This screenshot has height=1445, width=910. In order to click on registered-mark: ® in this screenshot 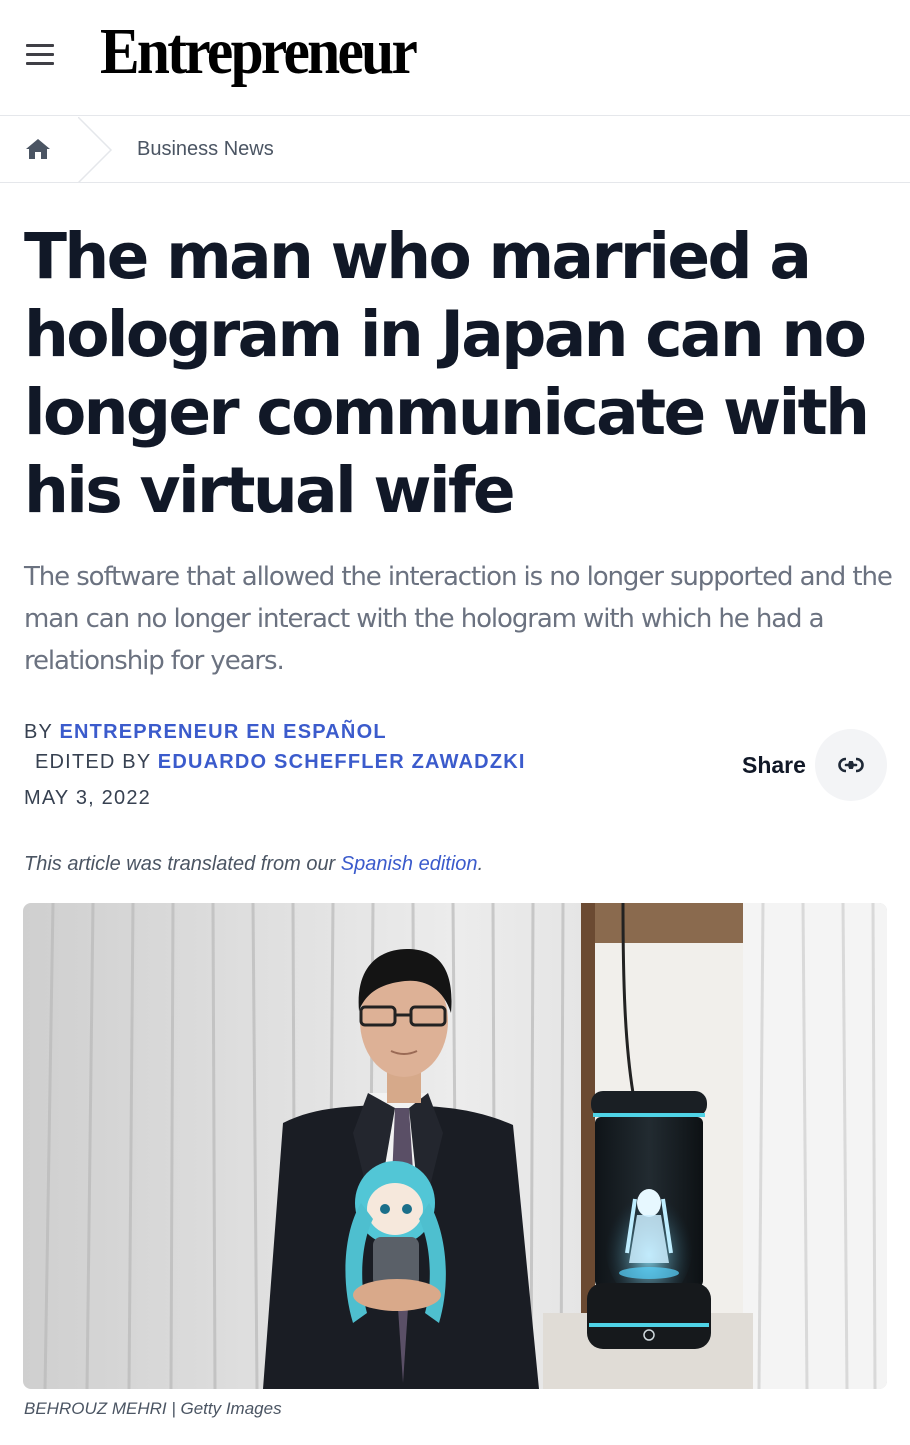, I will do `click(403, 71)`.